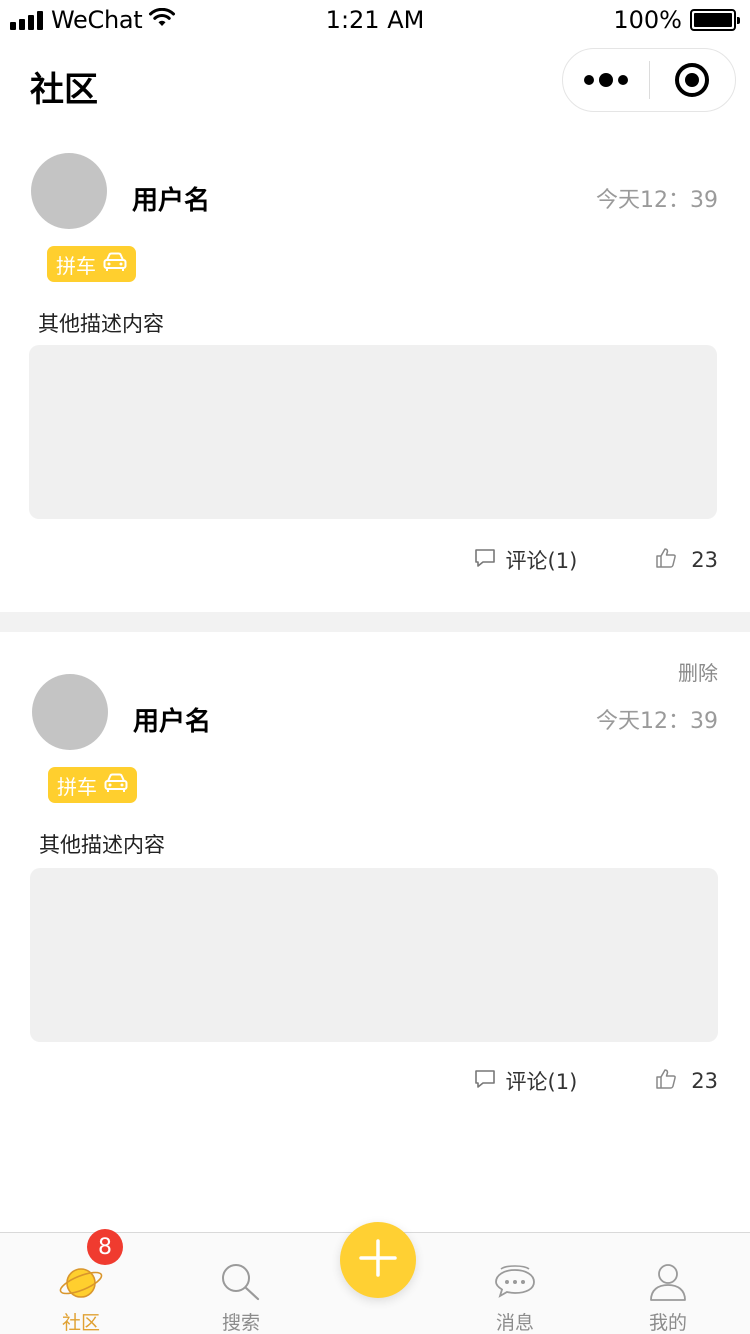  What do you see at coordinates (667, 1323) in the screenshot?
I see `tab-label: 我的` at bounding box center [667, 1323].